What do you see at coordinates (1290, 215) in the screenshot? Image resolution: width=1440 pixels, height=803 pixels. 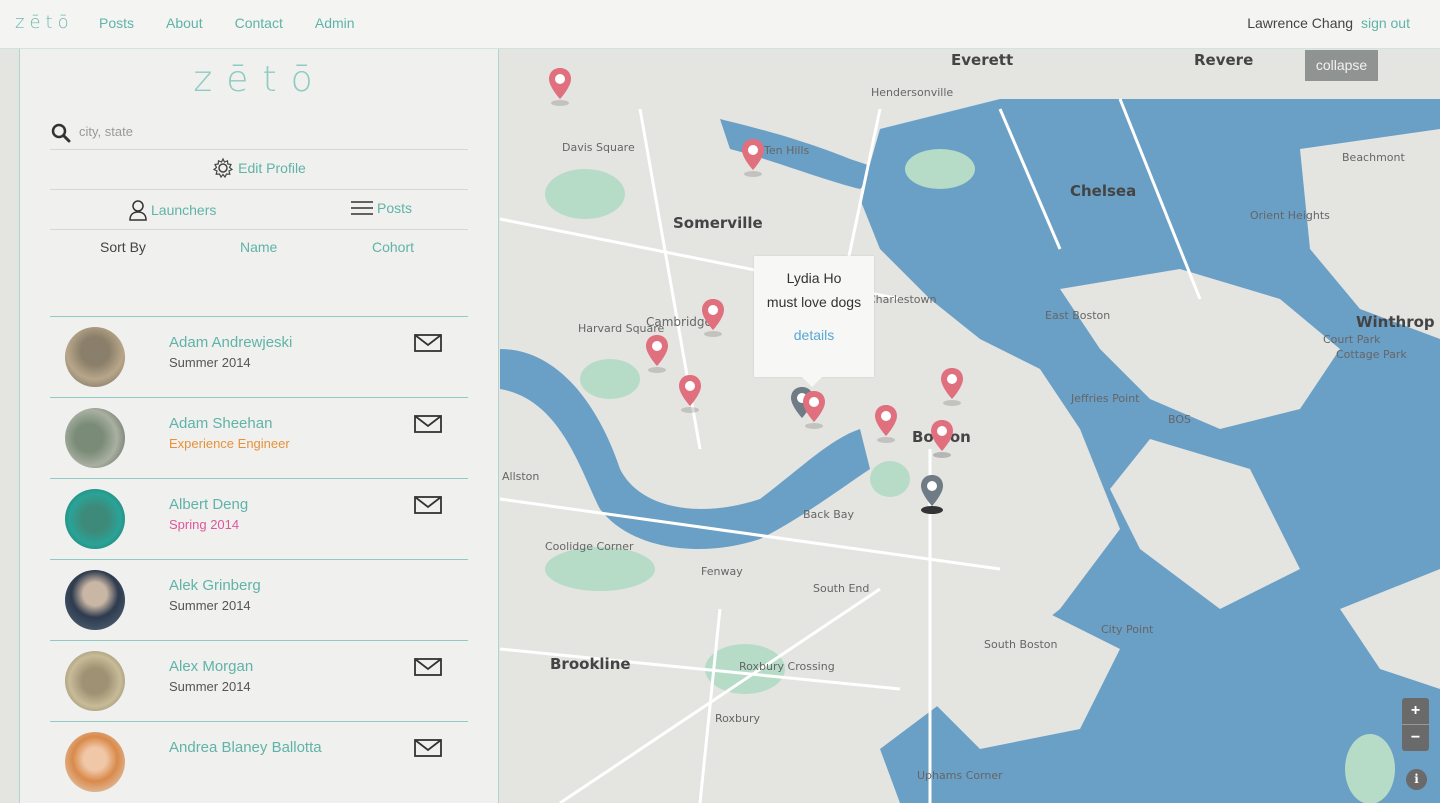 I see `map-label-orient-heights: Orient Heights` at bounding box center [1290, 215].